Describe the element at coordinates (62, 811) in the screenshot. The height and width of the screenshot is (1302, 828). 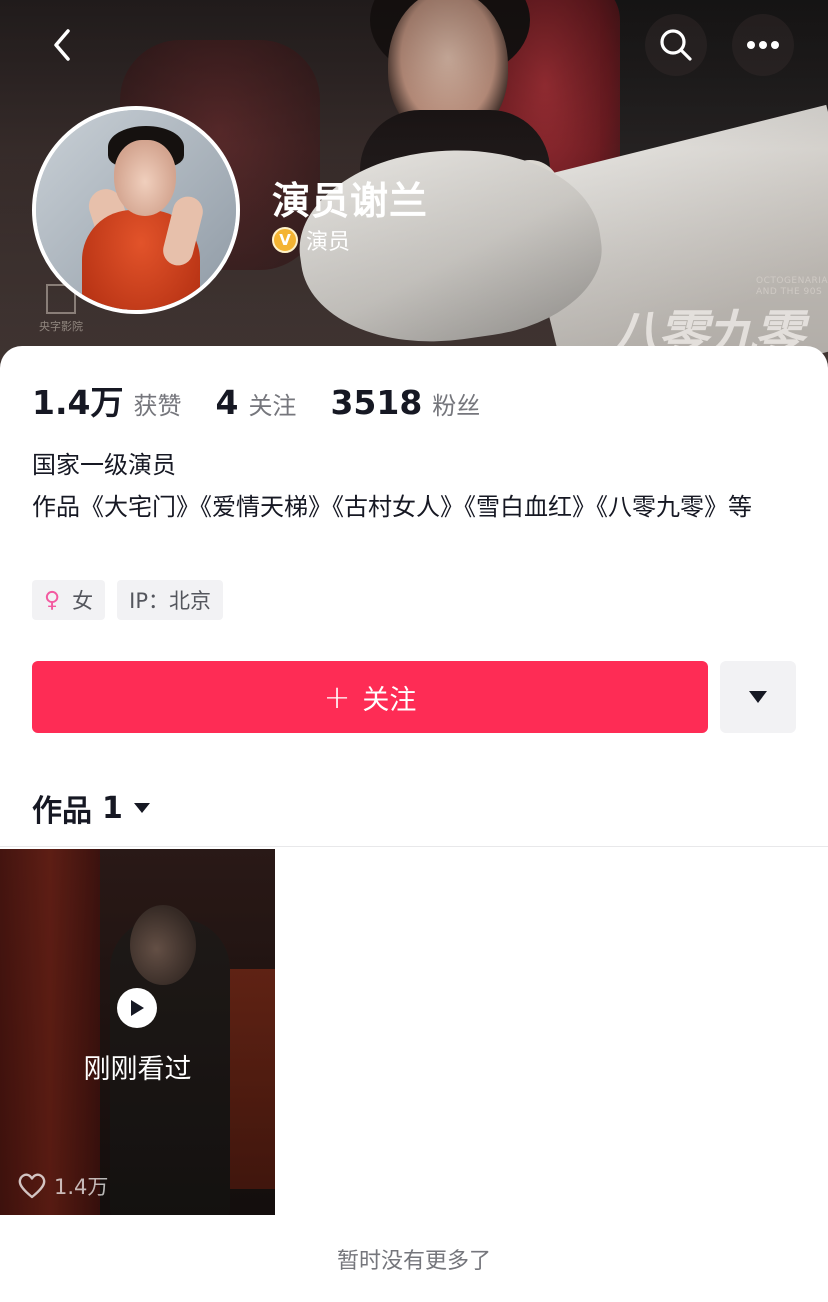
I see `works-label: 作品` at that location.